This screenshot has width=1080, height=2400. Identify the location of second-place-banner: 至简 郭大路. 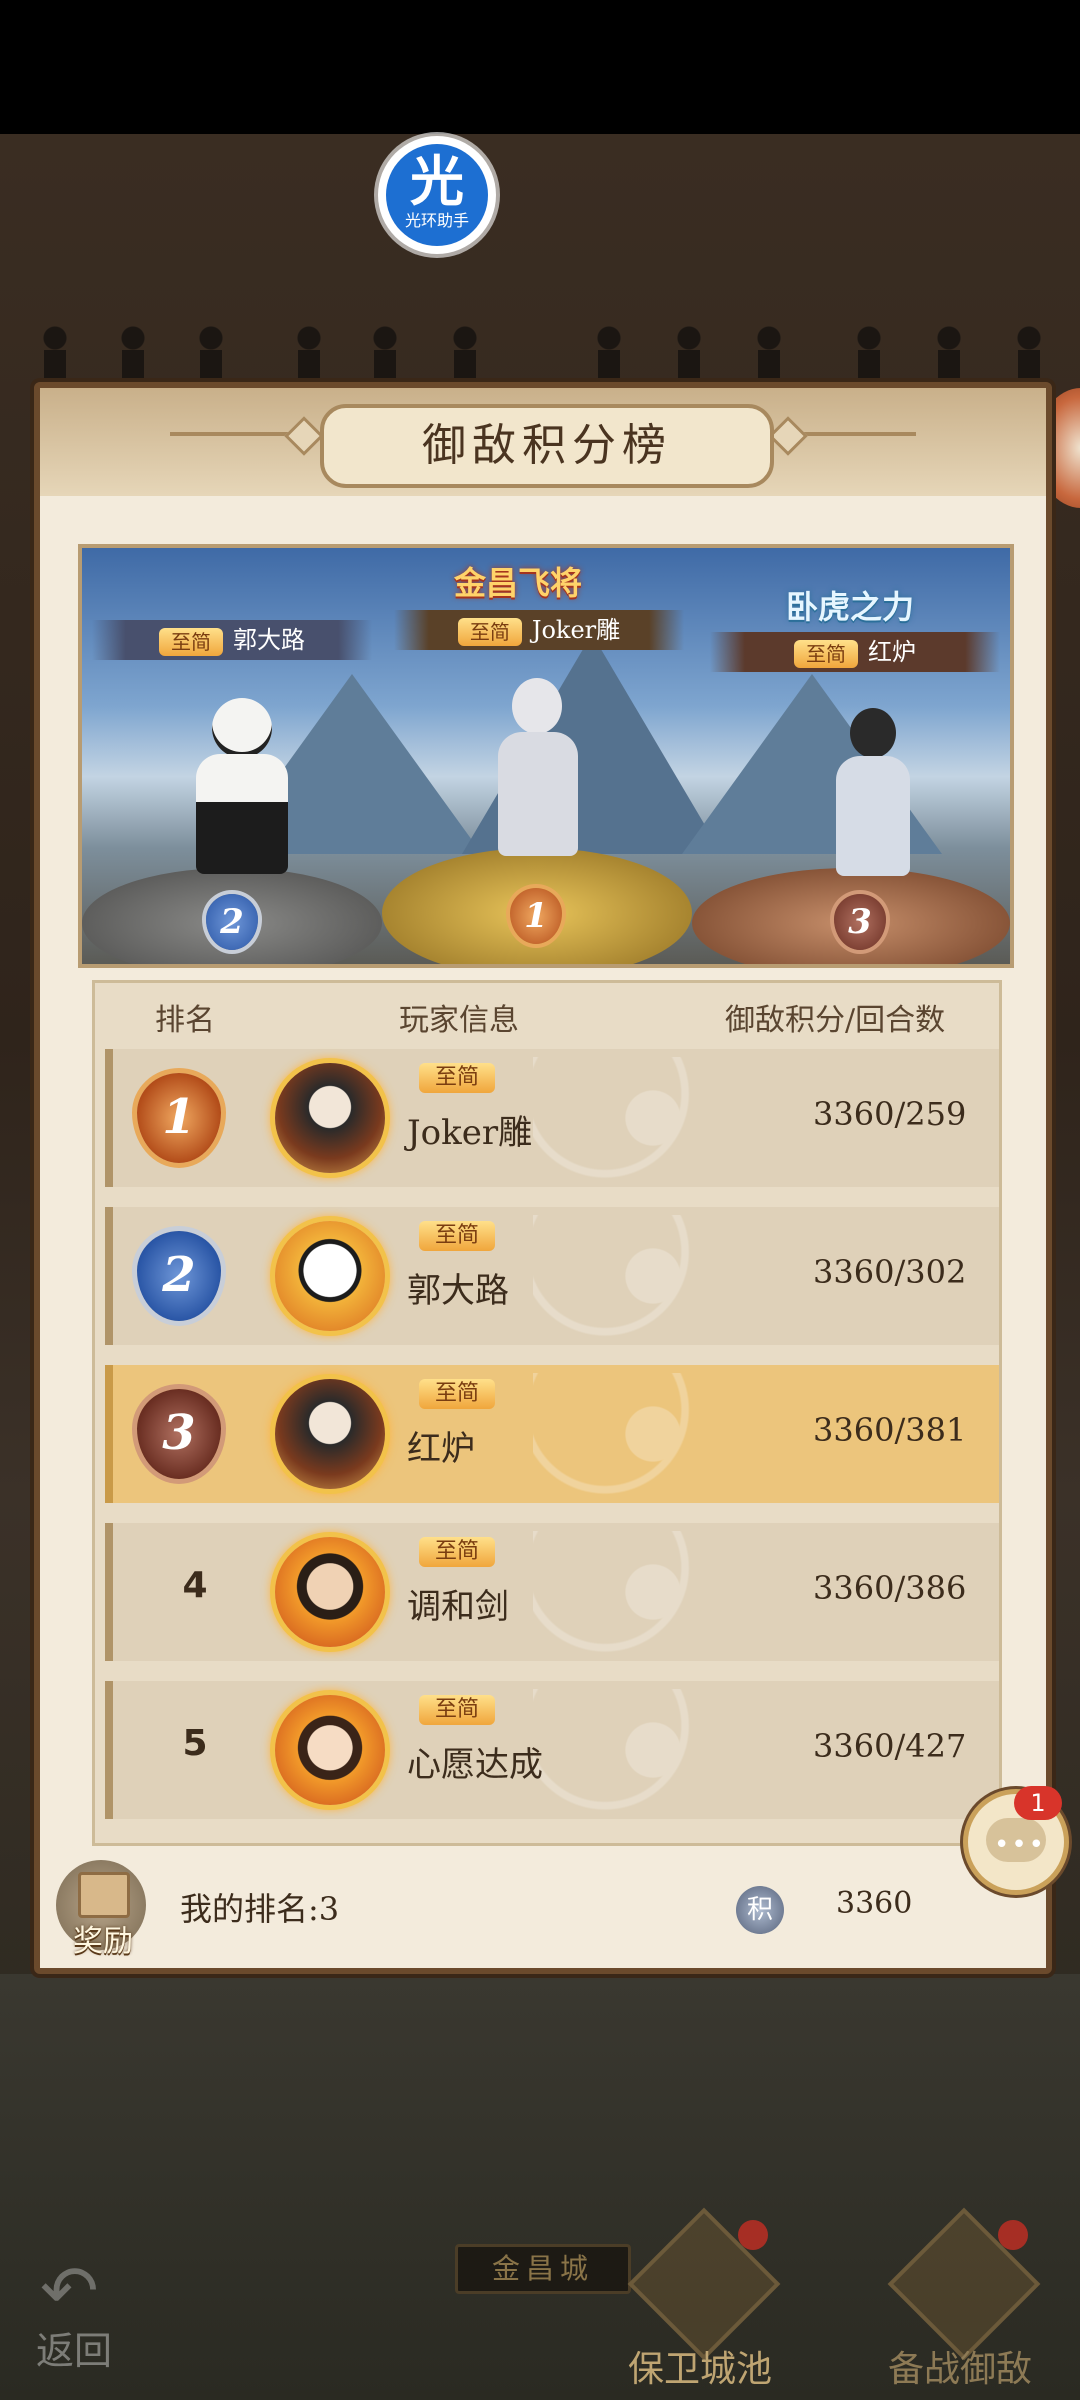
(232, 640).